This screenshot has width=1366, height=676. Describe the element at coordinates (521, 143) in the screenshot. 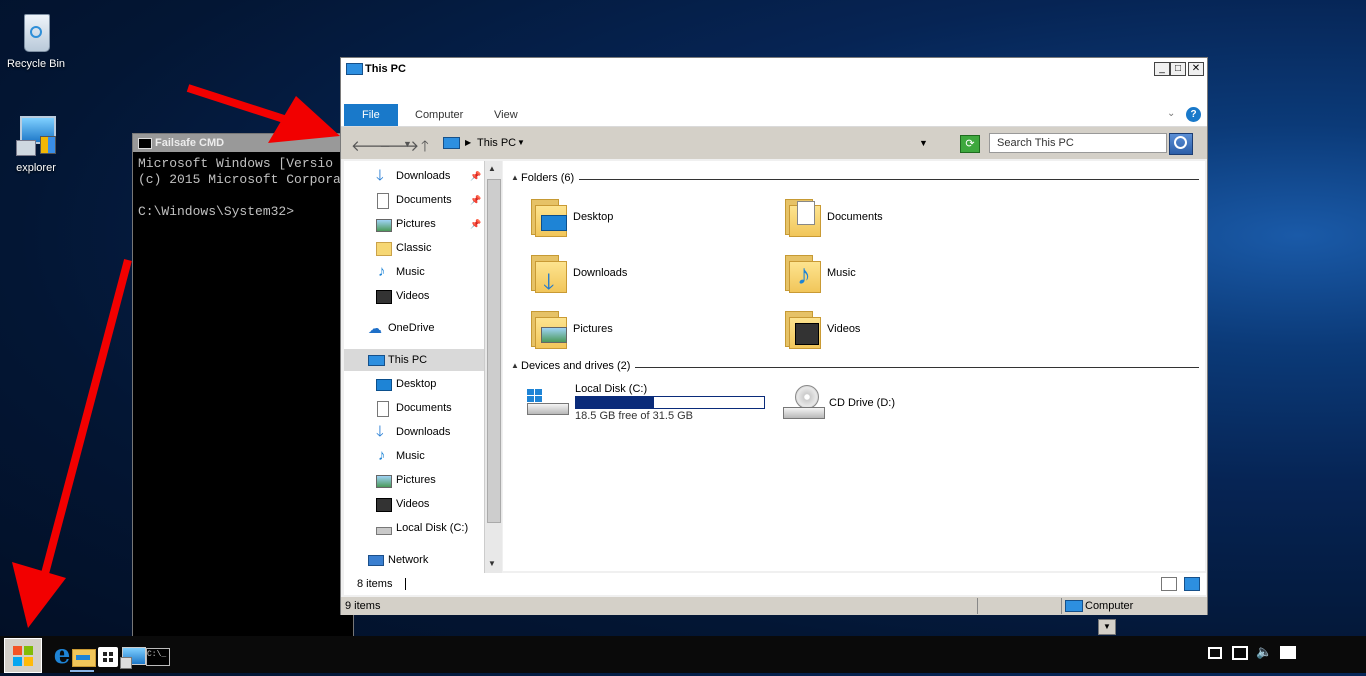

I see `chevron-down-icon: ▼` at that location.